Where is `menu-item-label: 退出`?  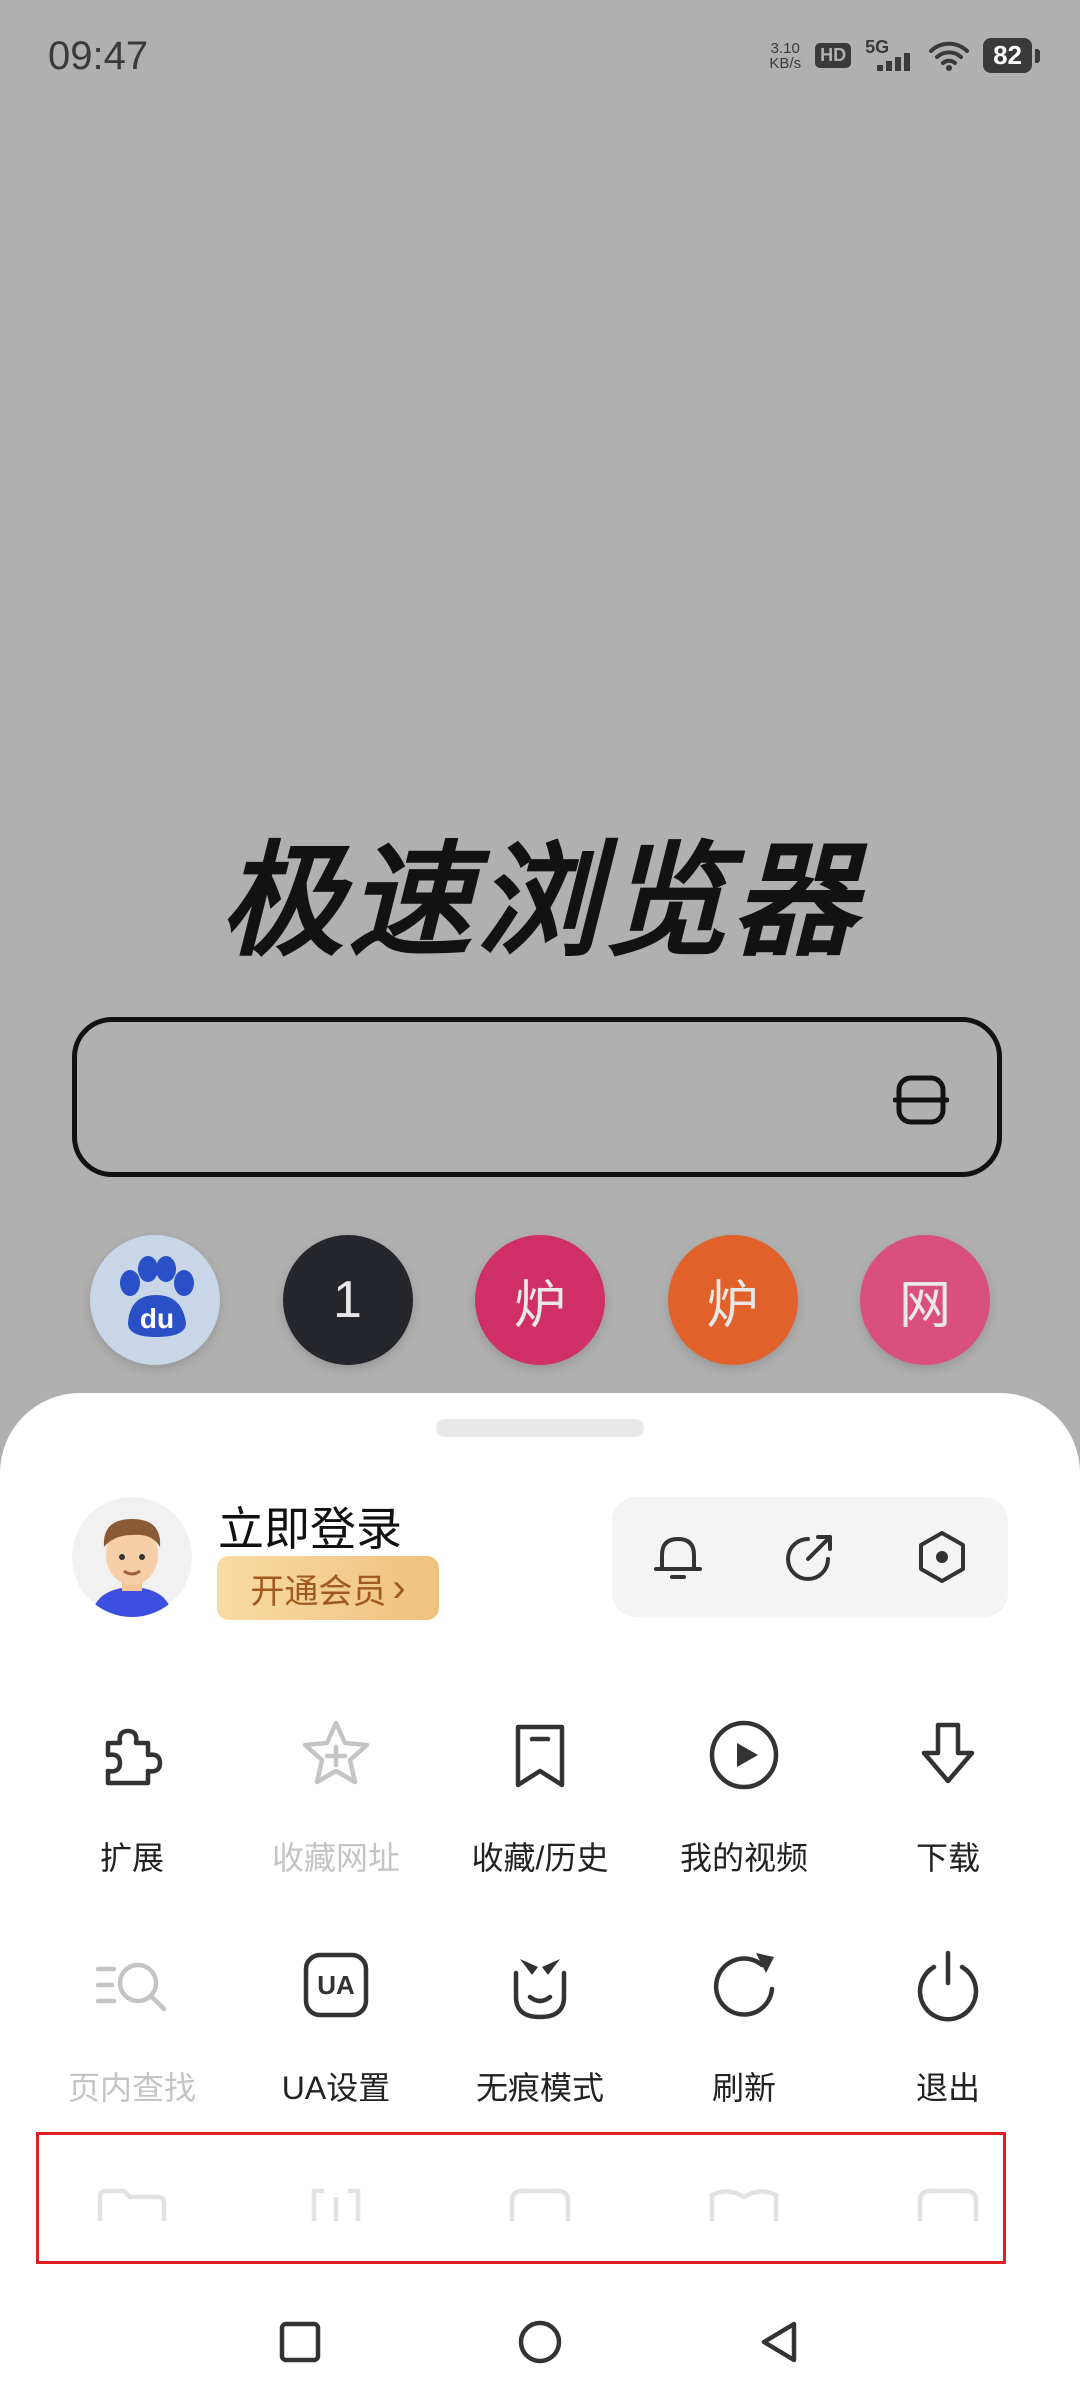 menu-item-label: 退出 is located at coordinates (947, 2088).